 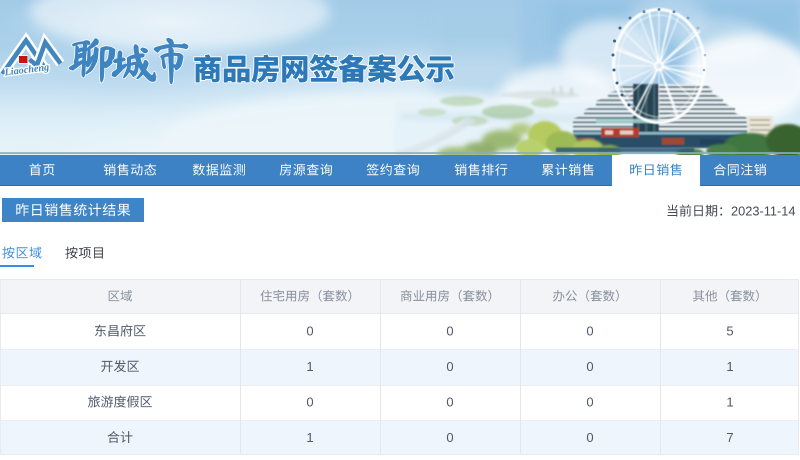 I want to click on svg-text: 5, so click(x=729, y=331).